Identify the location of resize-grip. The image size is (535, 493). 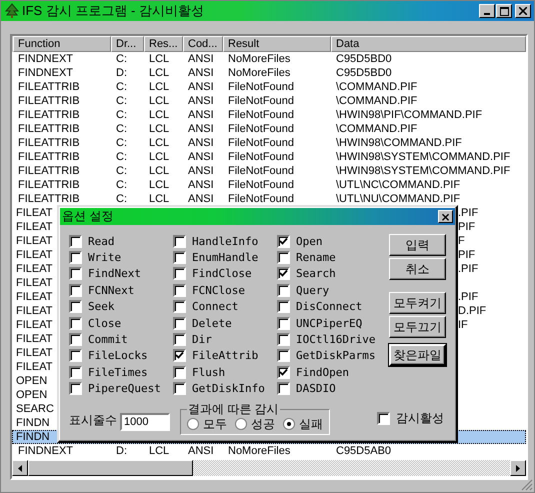
(527, 485).